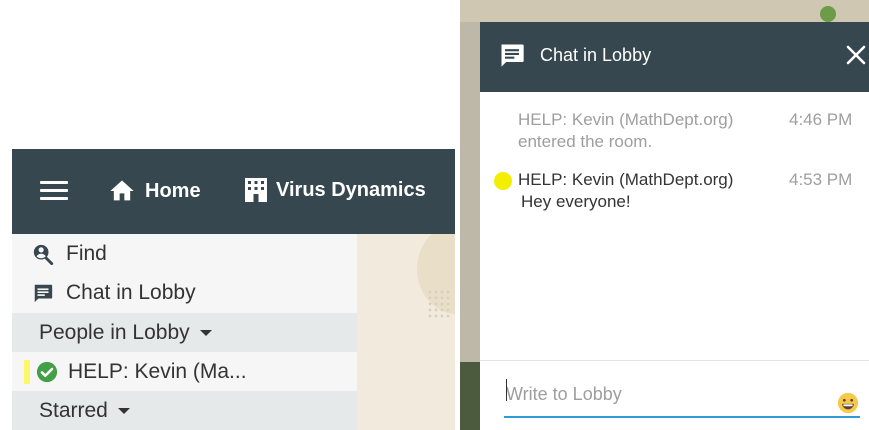 The width and height of the screenshot is (869, 430). Describe the element at coordinates (73, 410) in the screenshot. I see `sidebar-section-starred-label: Starred` at that location.